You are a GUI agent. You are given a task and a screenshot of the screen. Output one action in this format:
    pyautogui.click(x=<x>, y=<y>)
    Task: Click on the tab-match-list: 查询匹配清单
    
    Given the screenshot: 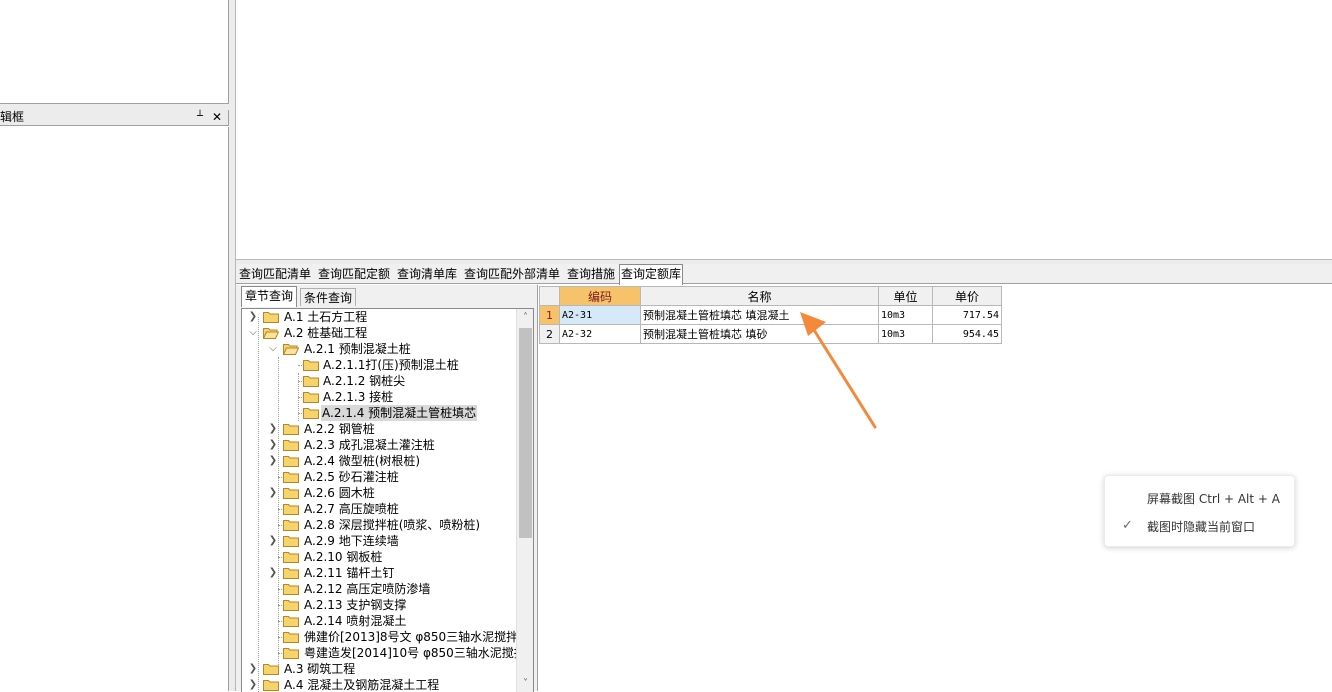 What is the action you would take?
    pyautogui.click(x=275, y=274)
    